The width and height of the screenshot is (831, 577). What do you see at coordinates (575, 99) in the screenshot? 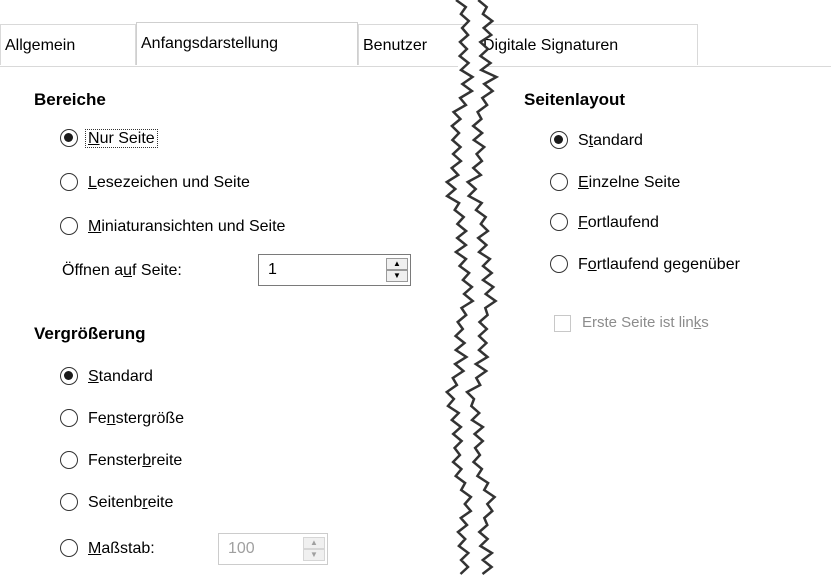
I see `seitenlayout-heading: Seitenlayout` at bounding box center [575, 99].